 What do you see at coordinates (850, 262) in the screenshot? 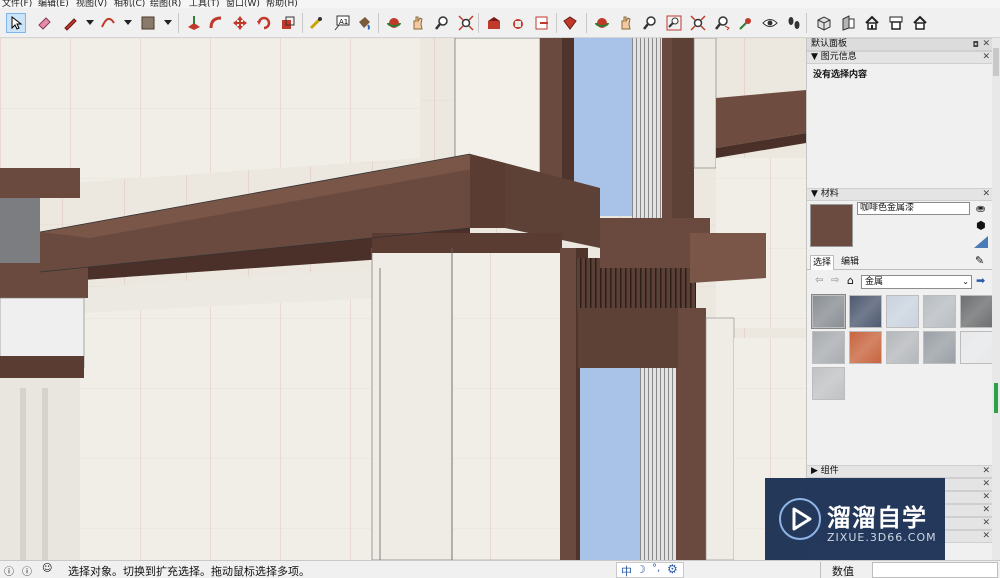
I see `tab-edit: 编辑` at bounding box center [850, 262].